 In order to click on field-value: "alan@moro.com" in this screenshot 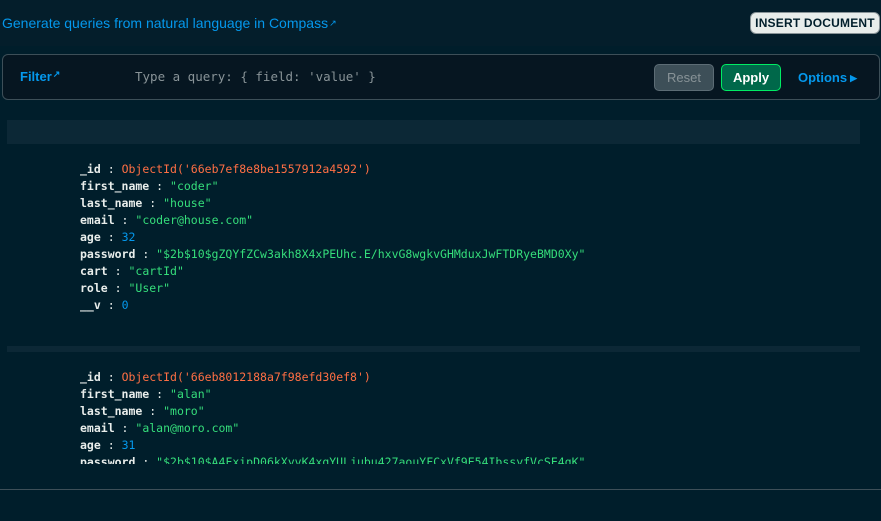, I will do `click(187, 428)`.